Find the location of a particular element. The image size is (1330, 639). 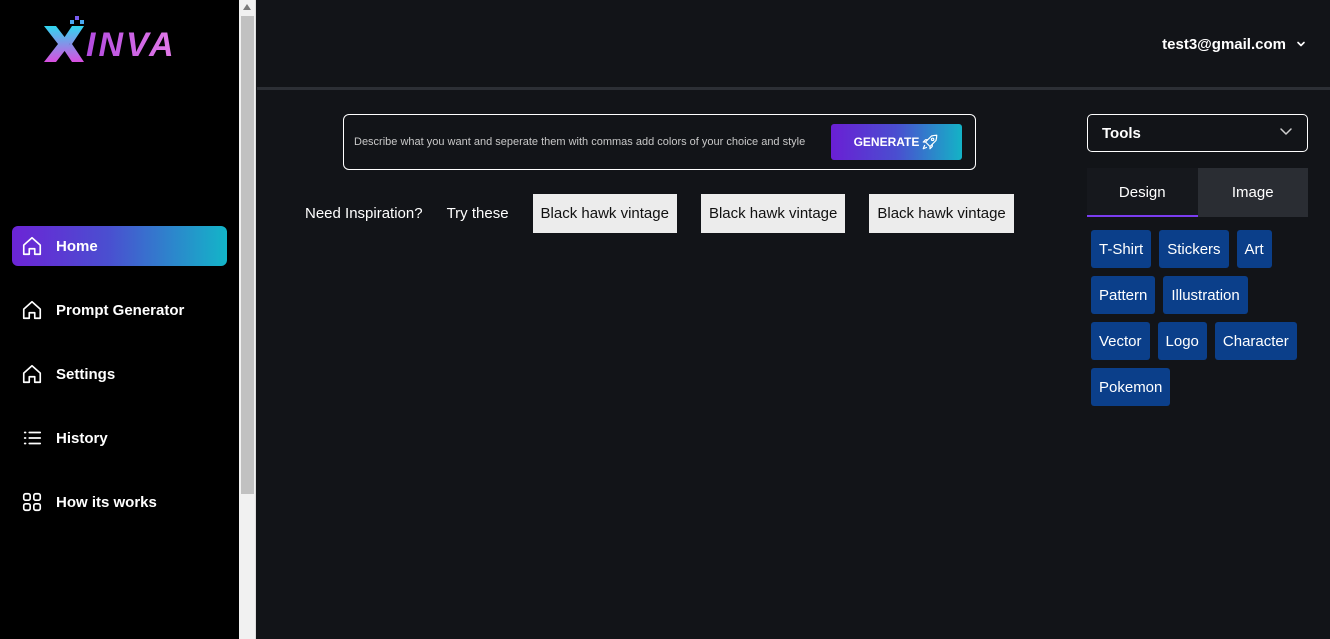

generate-button: GENERATE is located at coordinates (896, 142).